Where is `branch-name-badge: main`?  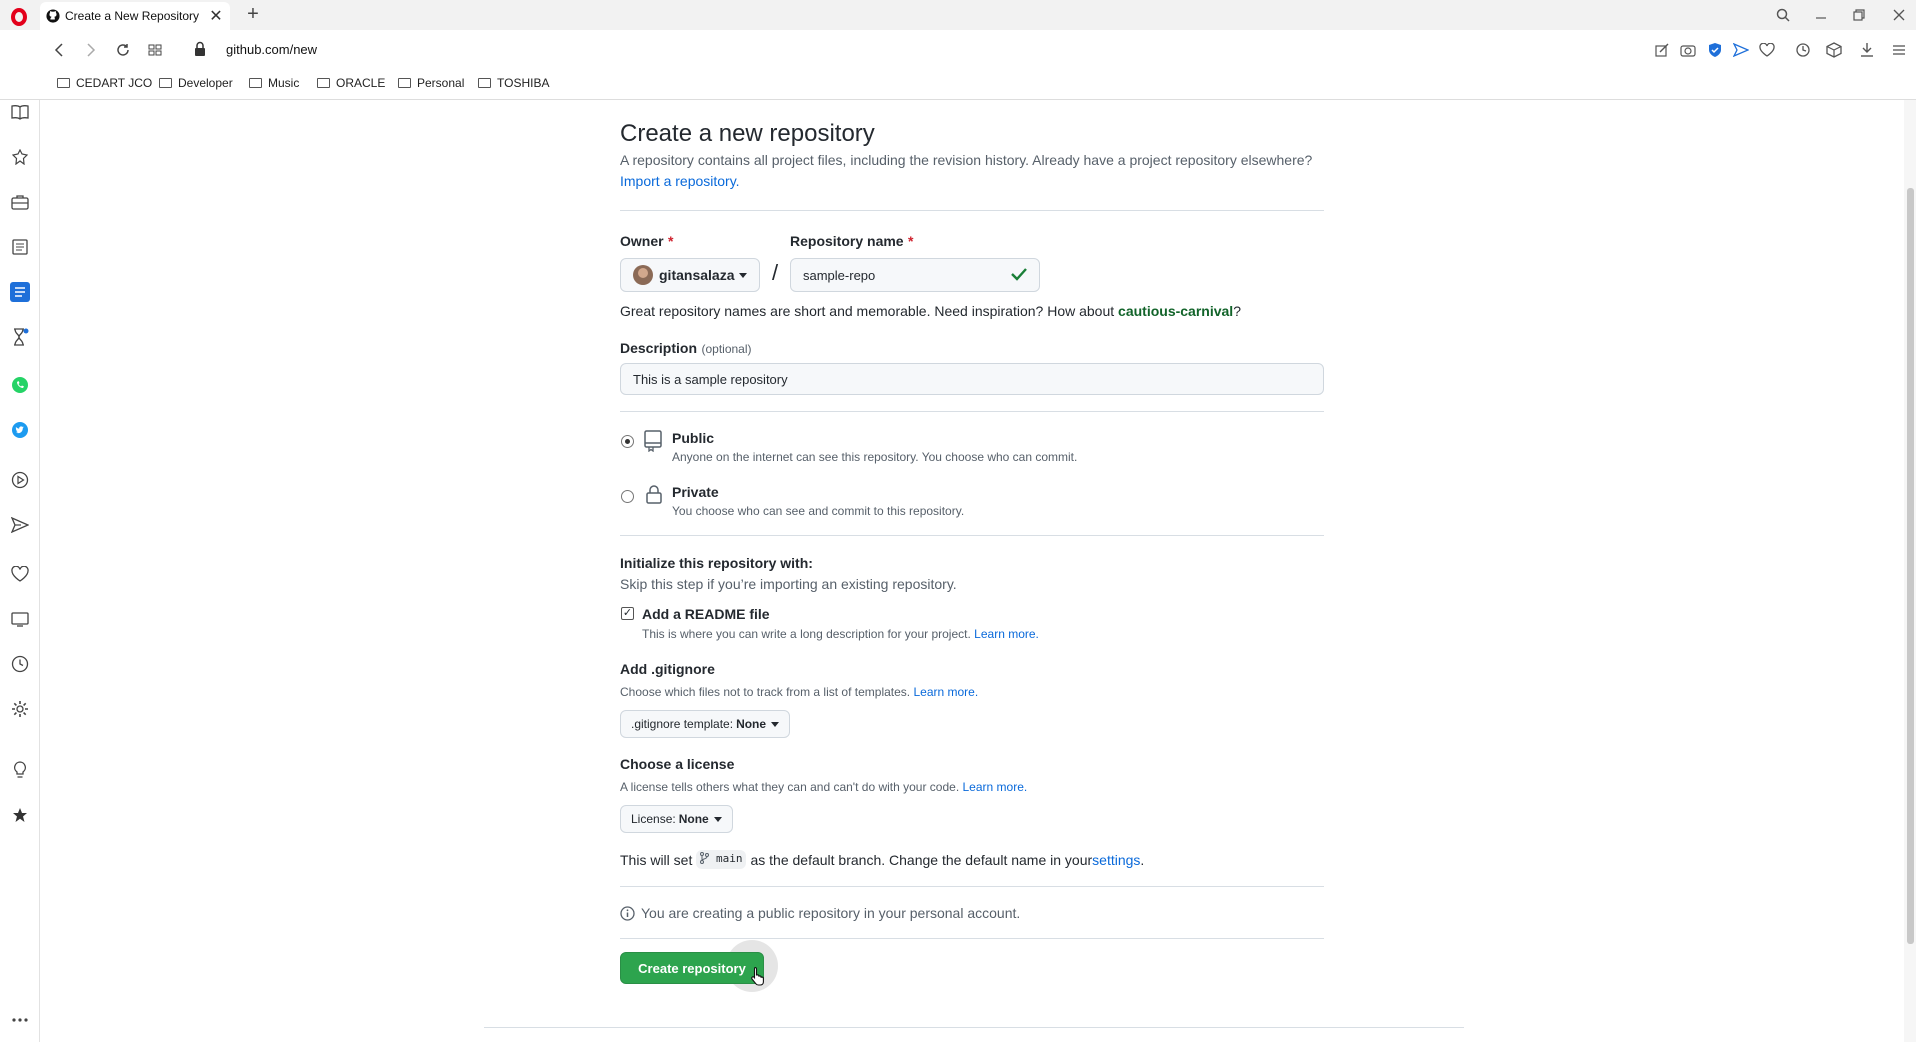
branch-name-badge: main is located at coordinates (721, 859).